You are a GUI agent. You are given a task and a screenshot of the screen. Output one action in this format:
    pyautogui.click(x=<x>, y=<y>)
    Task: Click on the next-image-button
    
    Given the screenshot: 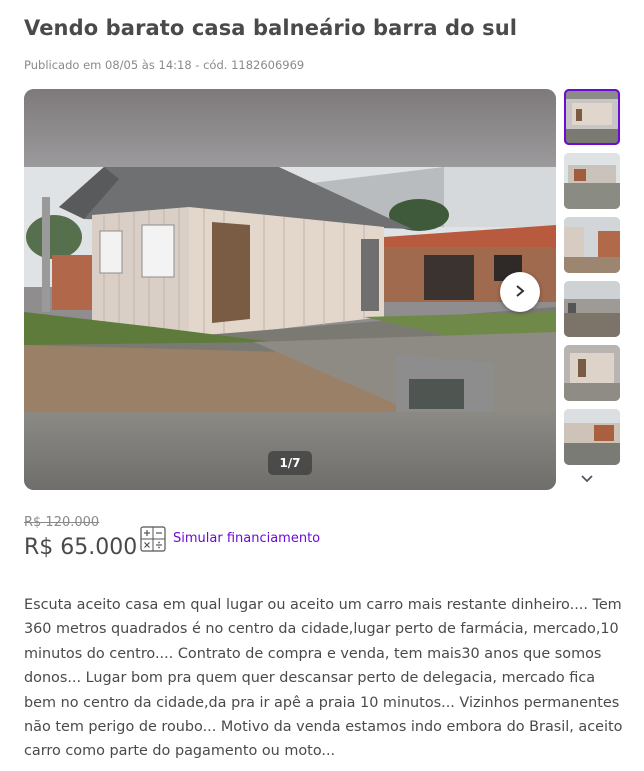 What is the action you would take?
    pyautogui.click(x=520, y=292)
    